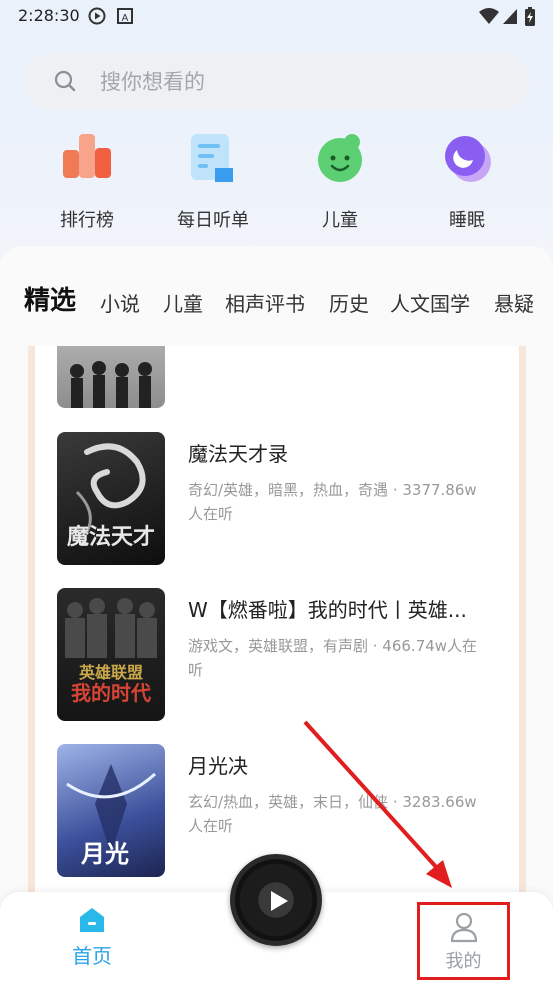 This screenshot has height=984, width=553. I want to click on quick-entry-label: 排行榜, so click(87, 220).